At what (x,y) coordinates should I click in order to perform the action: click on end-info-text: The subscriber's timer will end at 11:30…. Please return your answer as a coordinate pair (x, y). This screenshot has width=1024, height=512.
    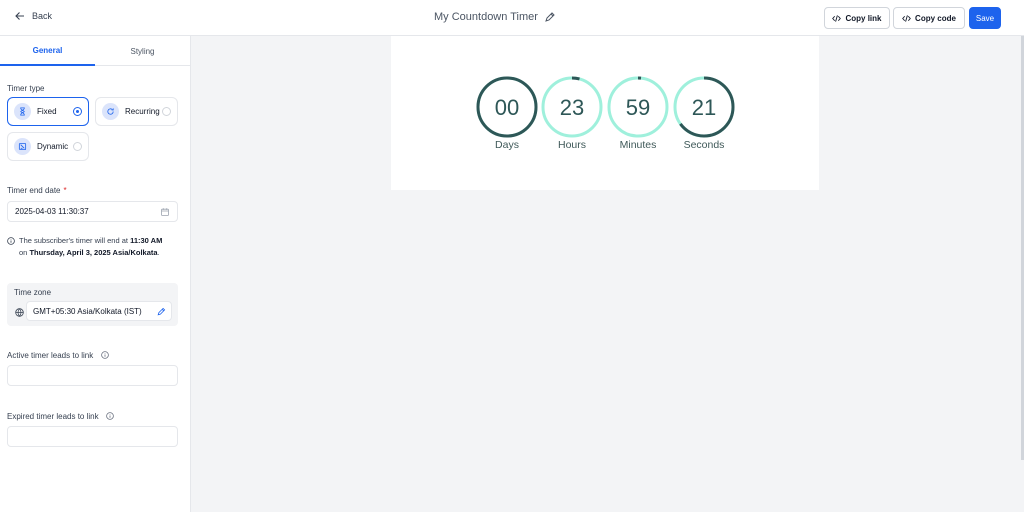
    Looking at the image, I should click on (97, 247).